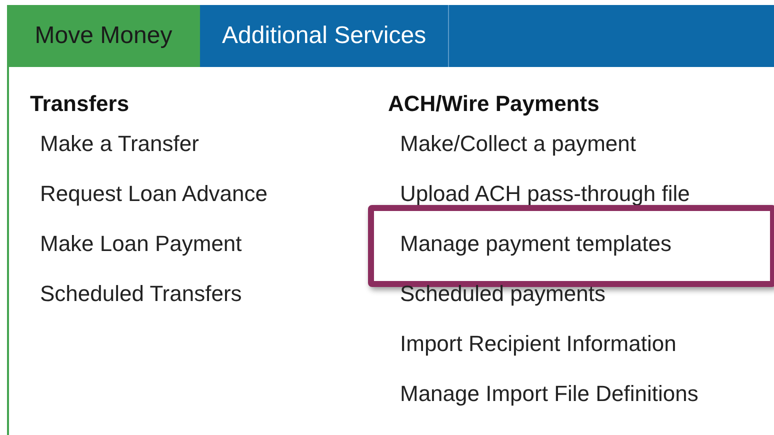 The height and width of the screenshot is (435, 774). I want to click on menu-link: Manage payment templates, so click(536, 244).